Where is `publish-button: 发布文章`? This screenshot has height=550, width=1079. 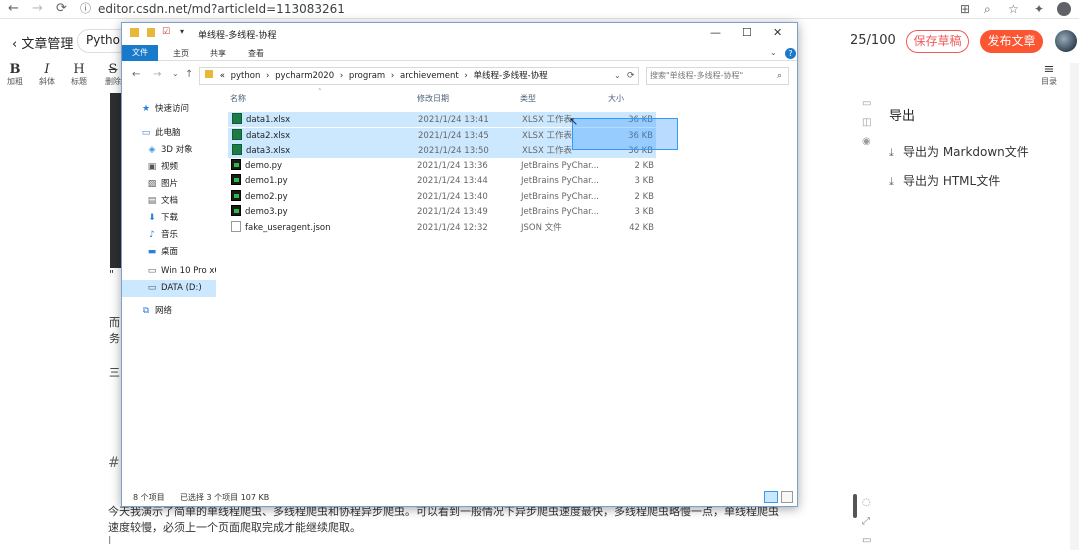
publish-button: 发布文章 is located at coordinates (1011, 41).